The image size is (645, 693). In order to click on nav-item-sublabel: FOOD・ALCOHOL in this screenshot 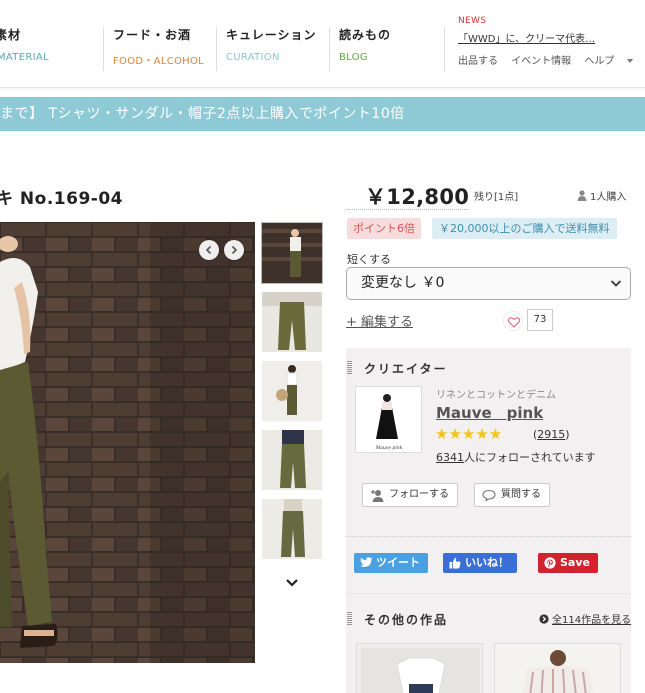, I will do `click(159, 61)`.